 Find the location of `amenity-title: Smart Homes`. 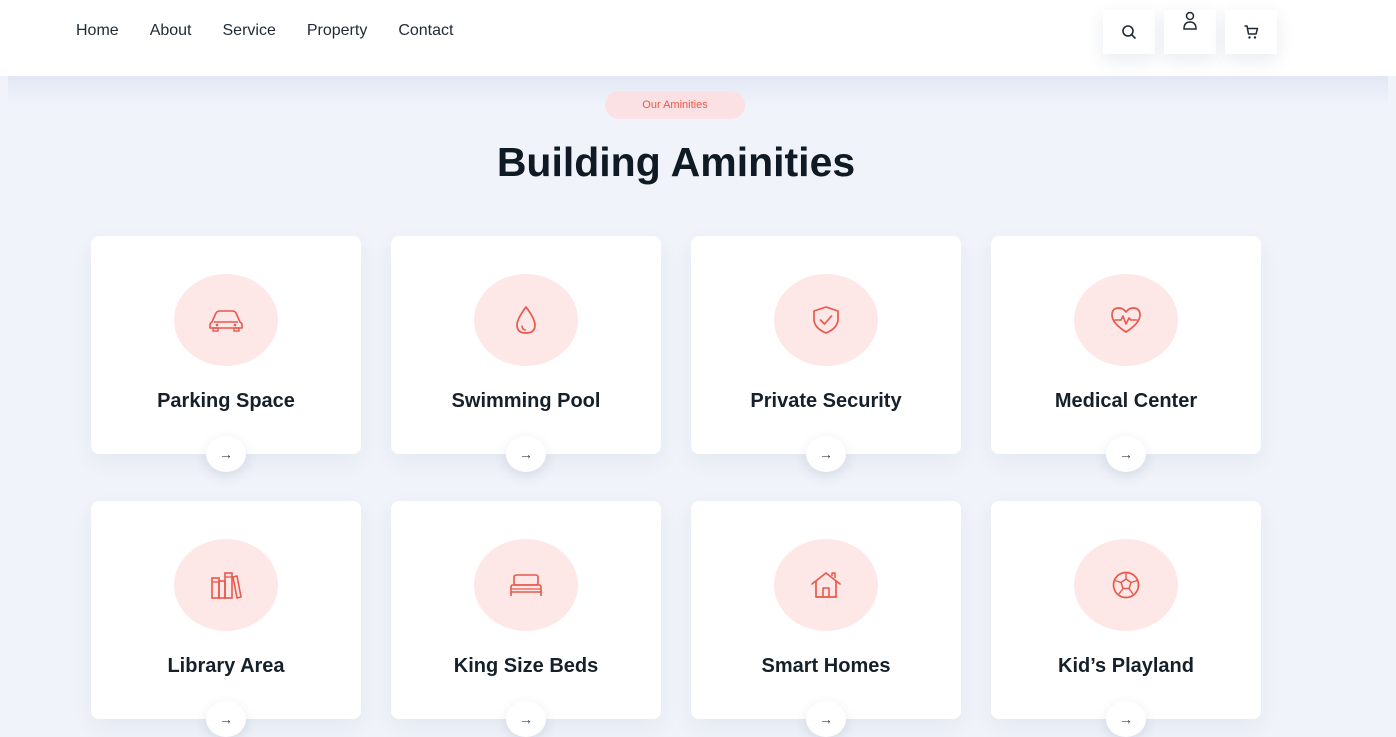

amenity-title: Smart Homes is located at coordinates (826, 666).